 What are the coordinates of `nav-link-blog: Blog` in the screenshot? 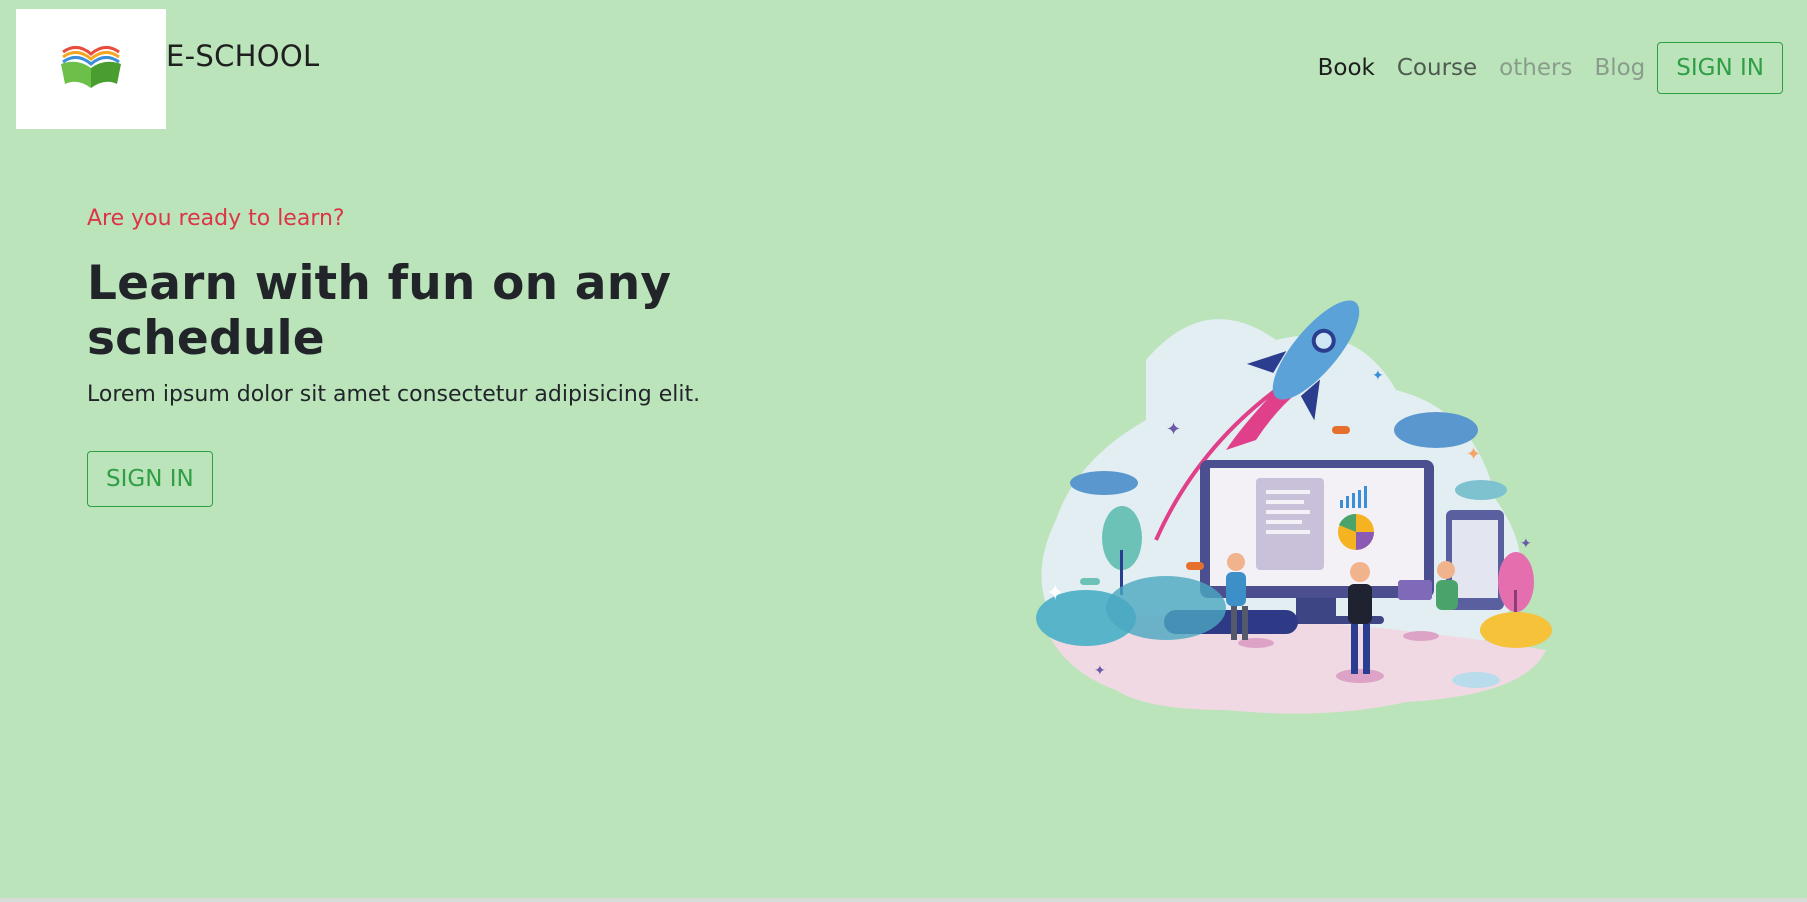 It's located at (1619, 68).